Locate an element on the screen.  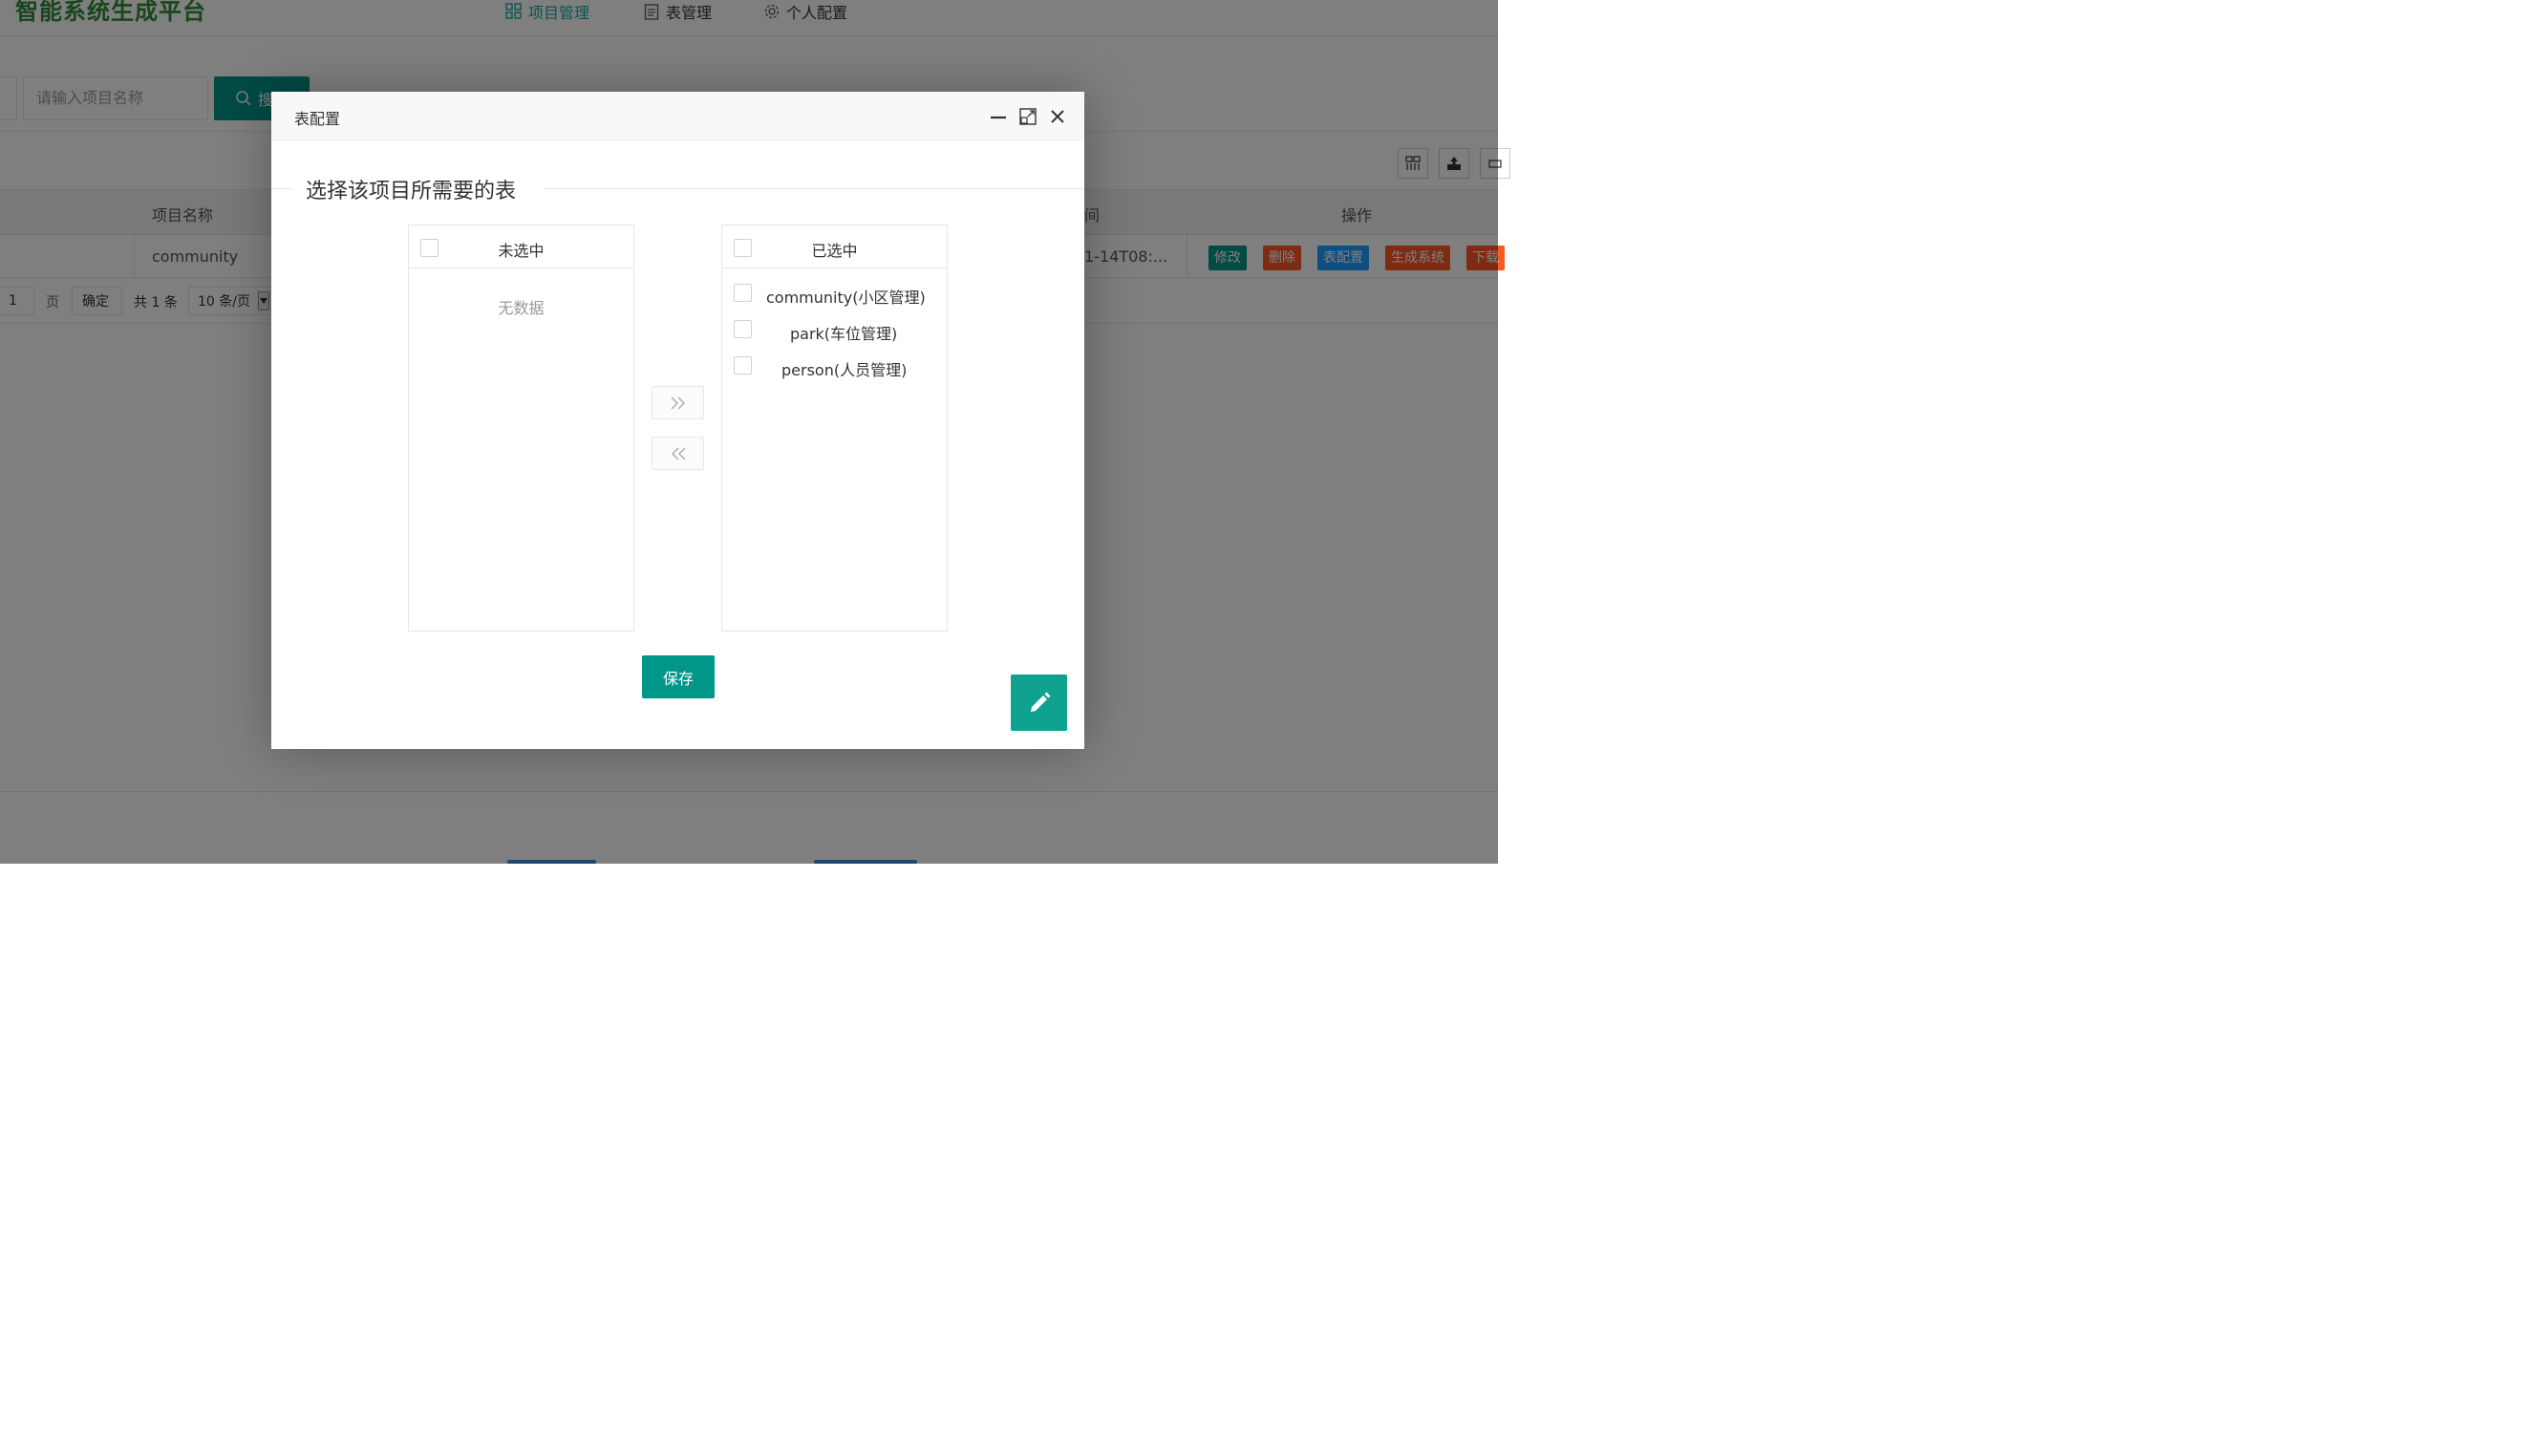
pencil-icon is located at coordinates (1040, 702).